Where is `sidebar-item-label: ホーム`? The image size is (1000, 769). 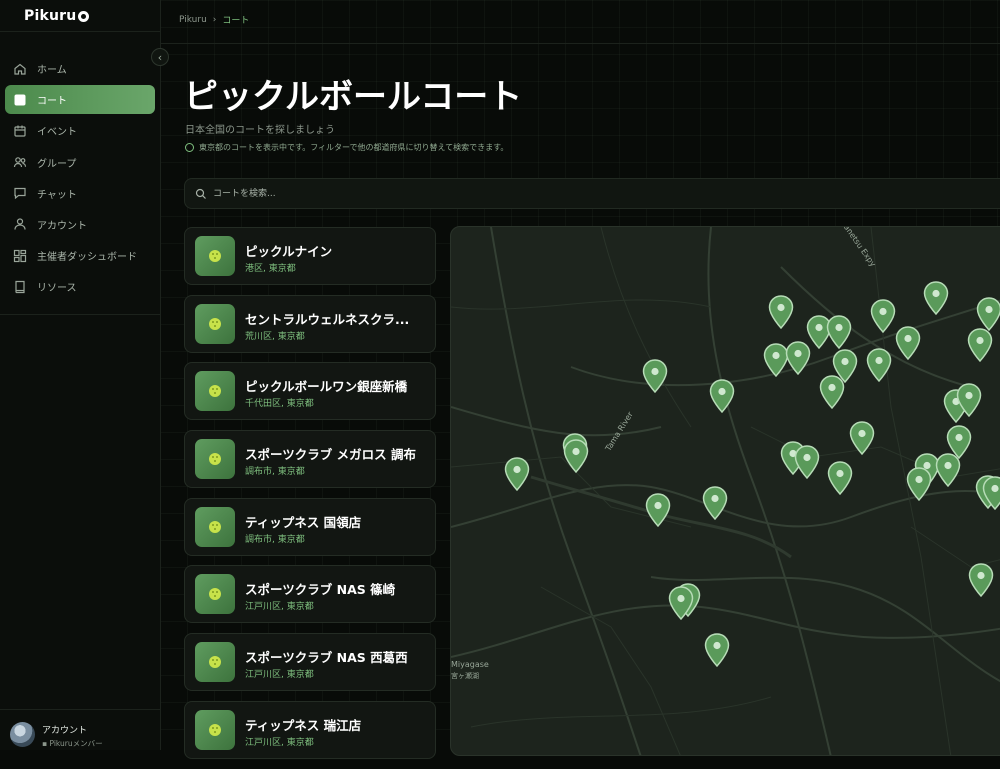
sidebar-item-label: ホーム is located at coordinates (52, 70).